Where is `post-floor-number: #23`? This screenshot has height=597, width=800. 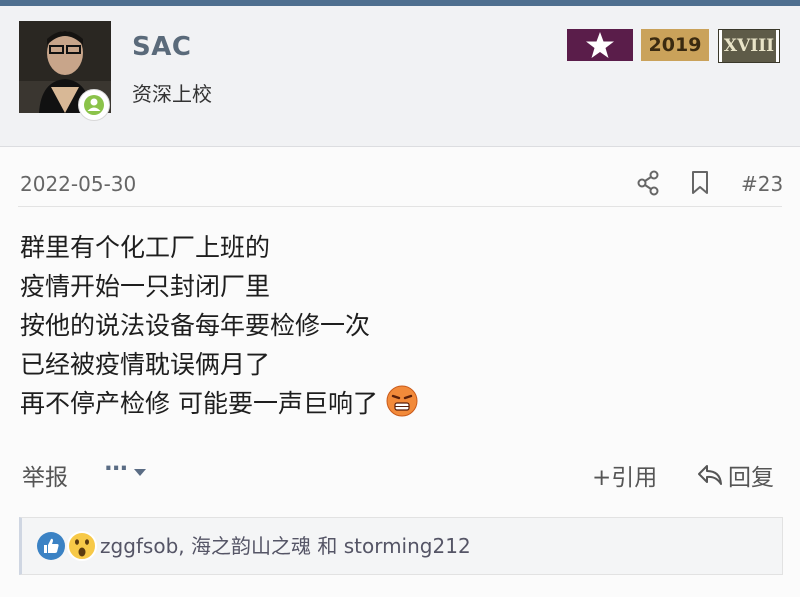
post-floor-number: #23 is located at coordinates (762, 184).